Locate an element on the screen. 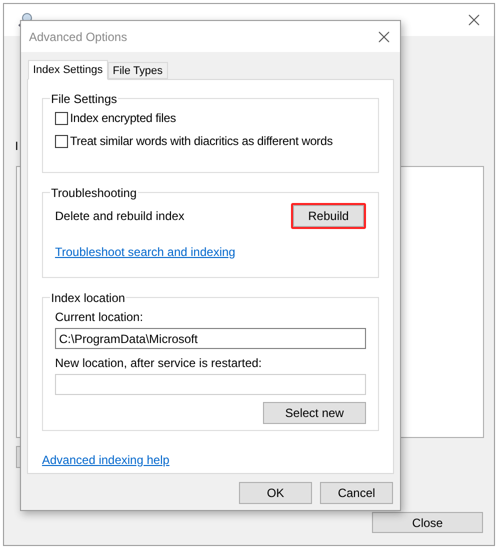 Image resolution: width=498 pixels, height=549 pixels. label: I is located at coordinates (16, 146).